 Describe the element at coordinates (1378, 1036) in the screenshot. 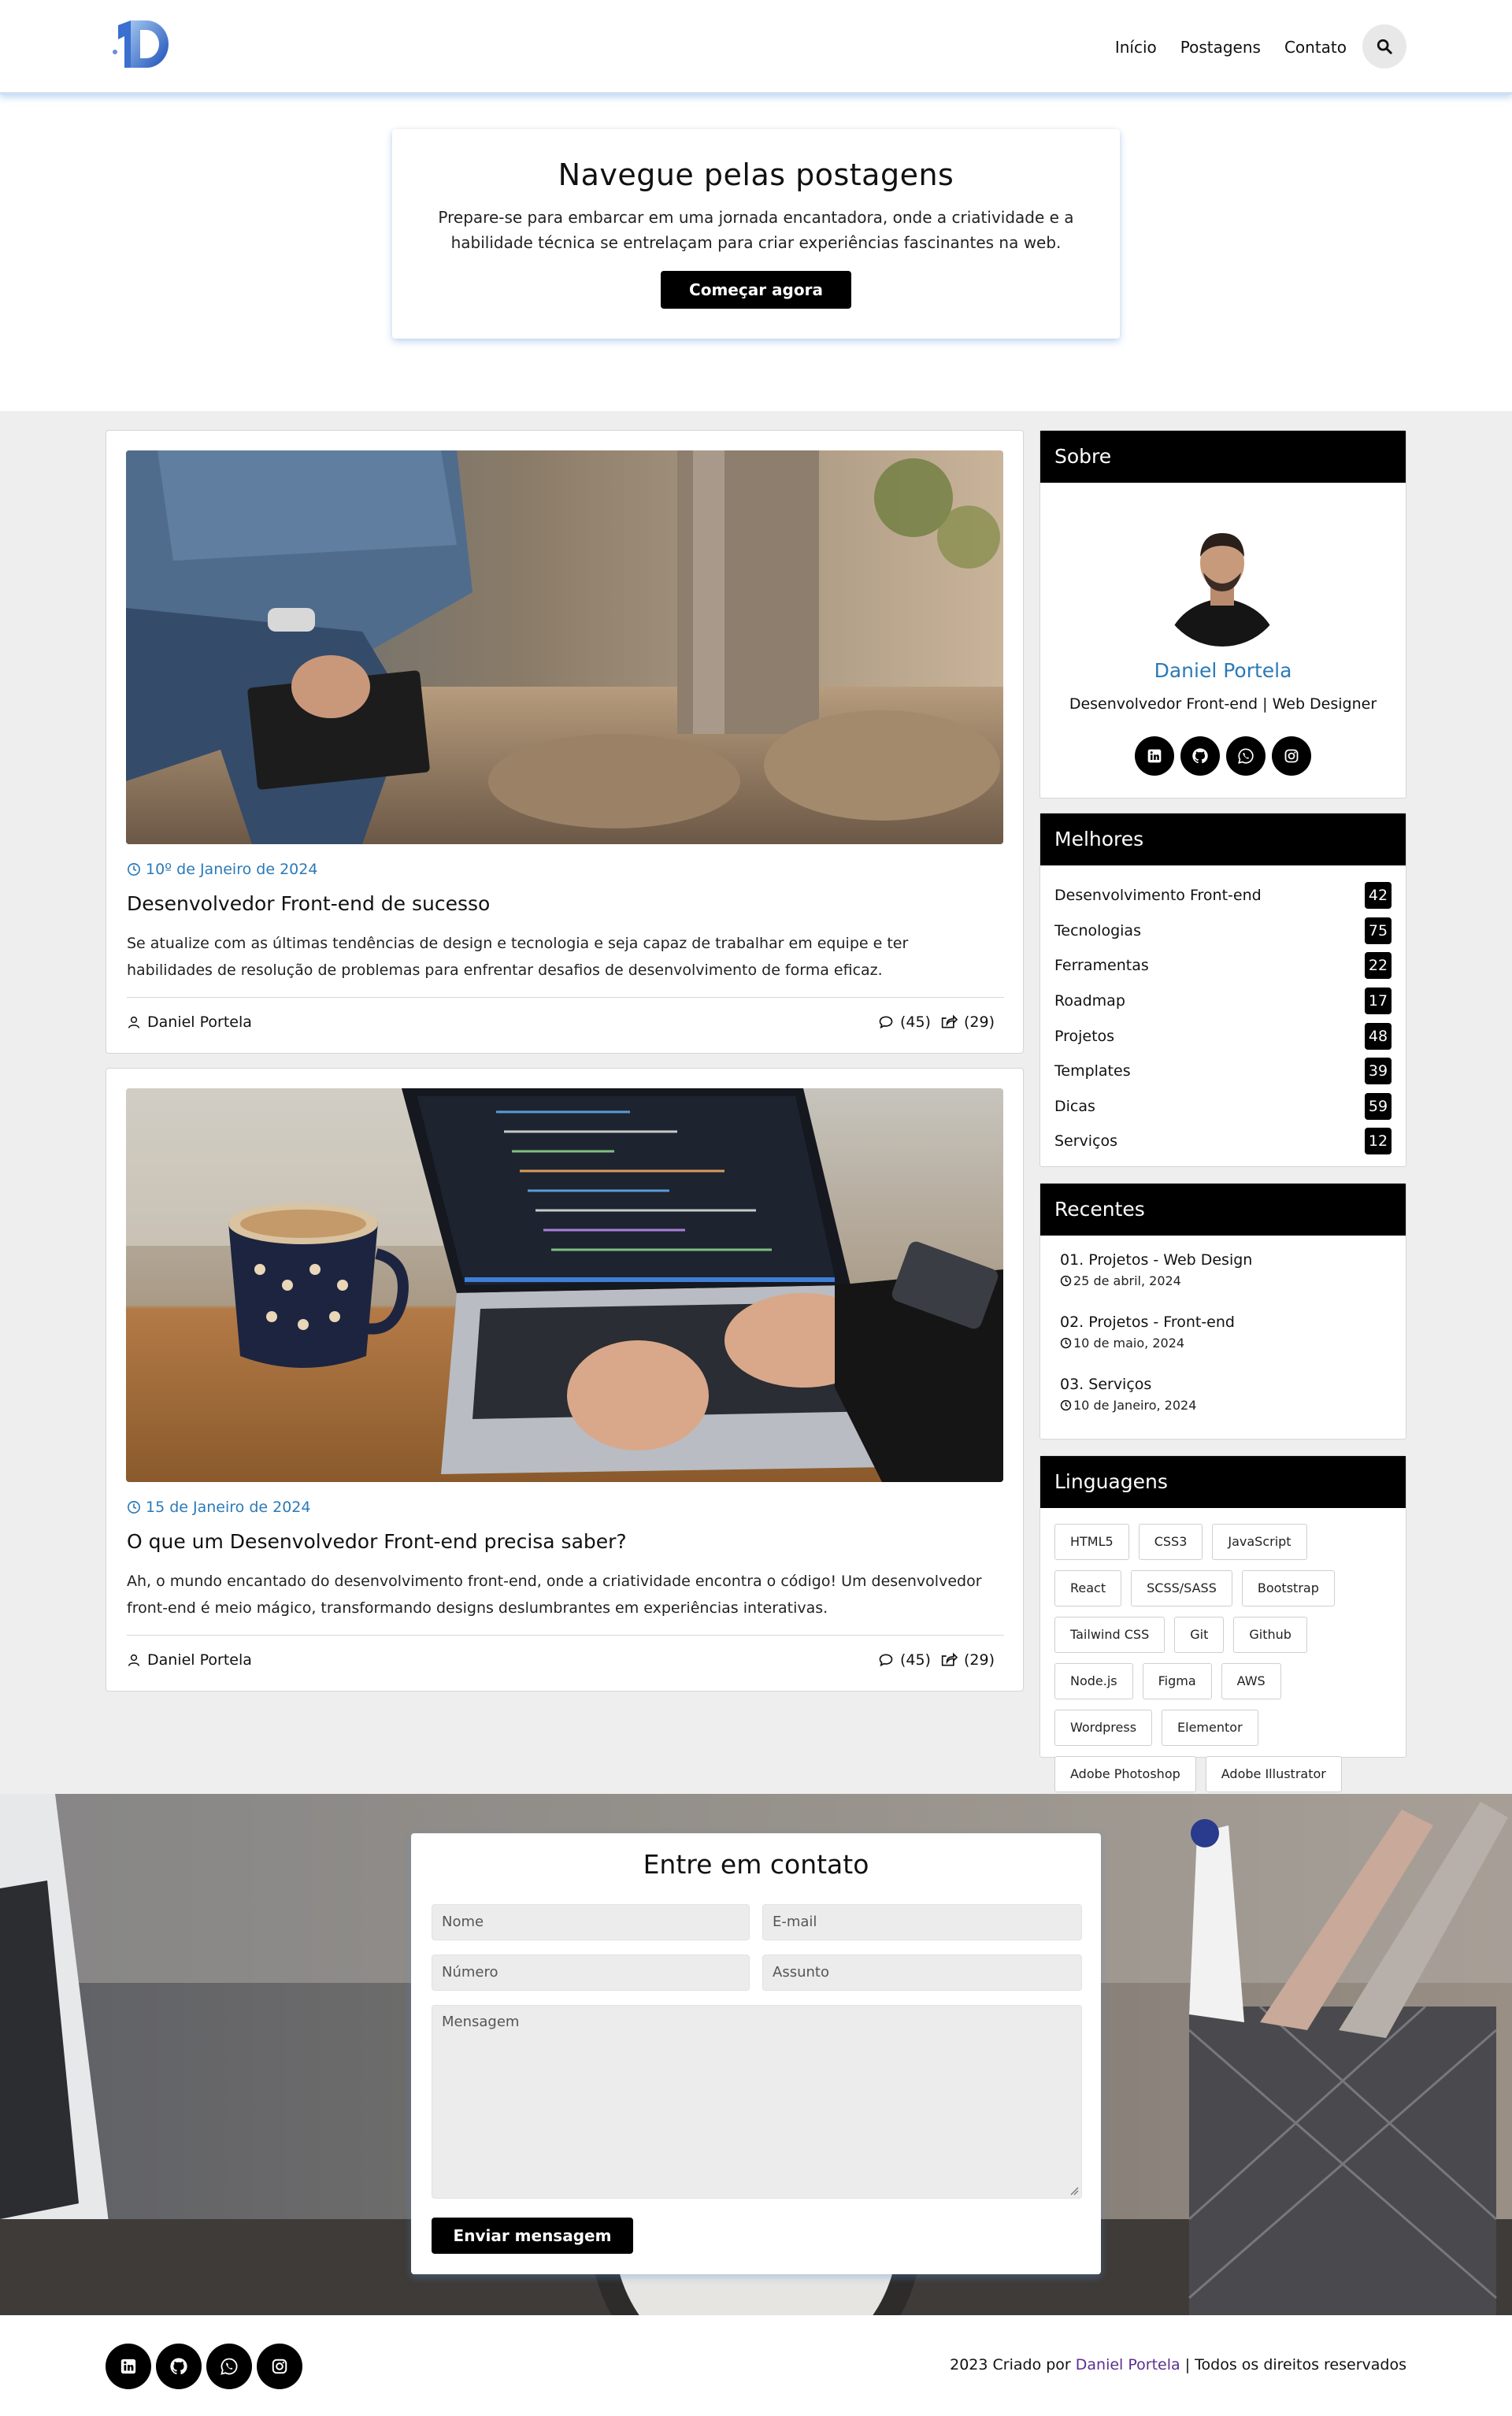

I see `count-badge: 48` at that location.